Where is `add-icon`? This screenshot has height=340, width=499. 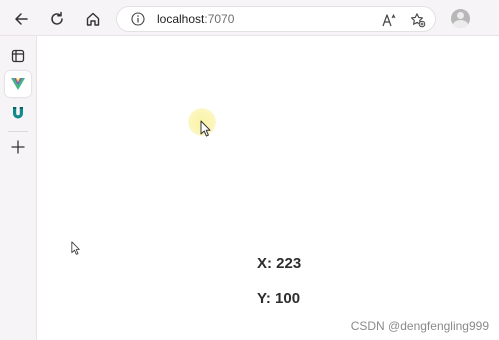
add-icon is located at coordinates (18, 147).